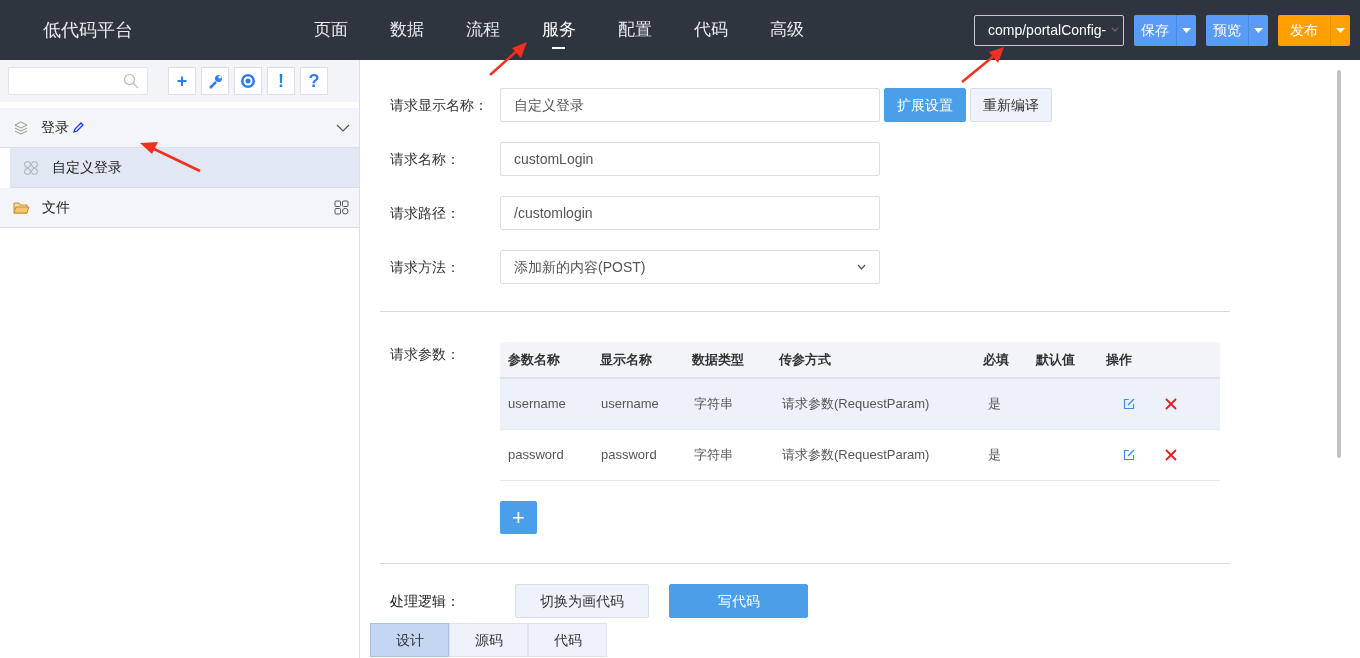  Describe the element at coordinates (179, 208) in the screenshot. I see `tree-item: 文件` at that location.